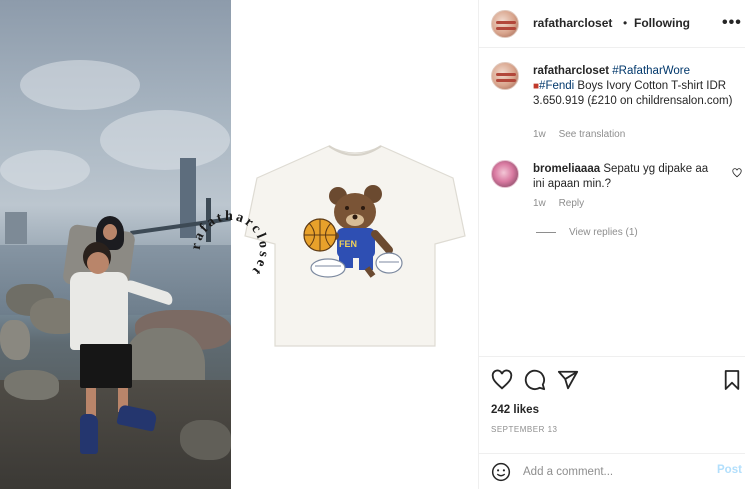 The image size is (745, 489). I want to click on reply-button: Reply, so click(572, 203).